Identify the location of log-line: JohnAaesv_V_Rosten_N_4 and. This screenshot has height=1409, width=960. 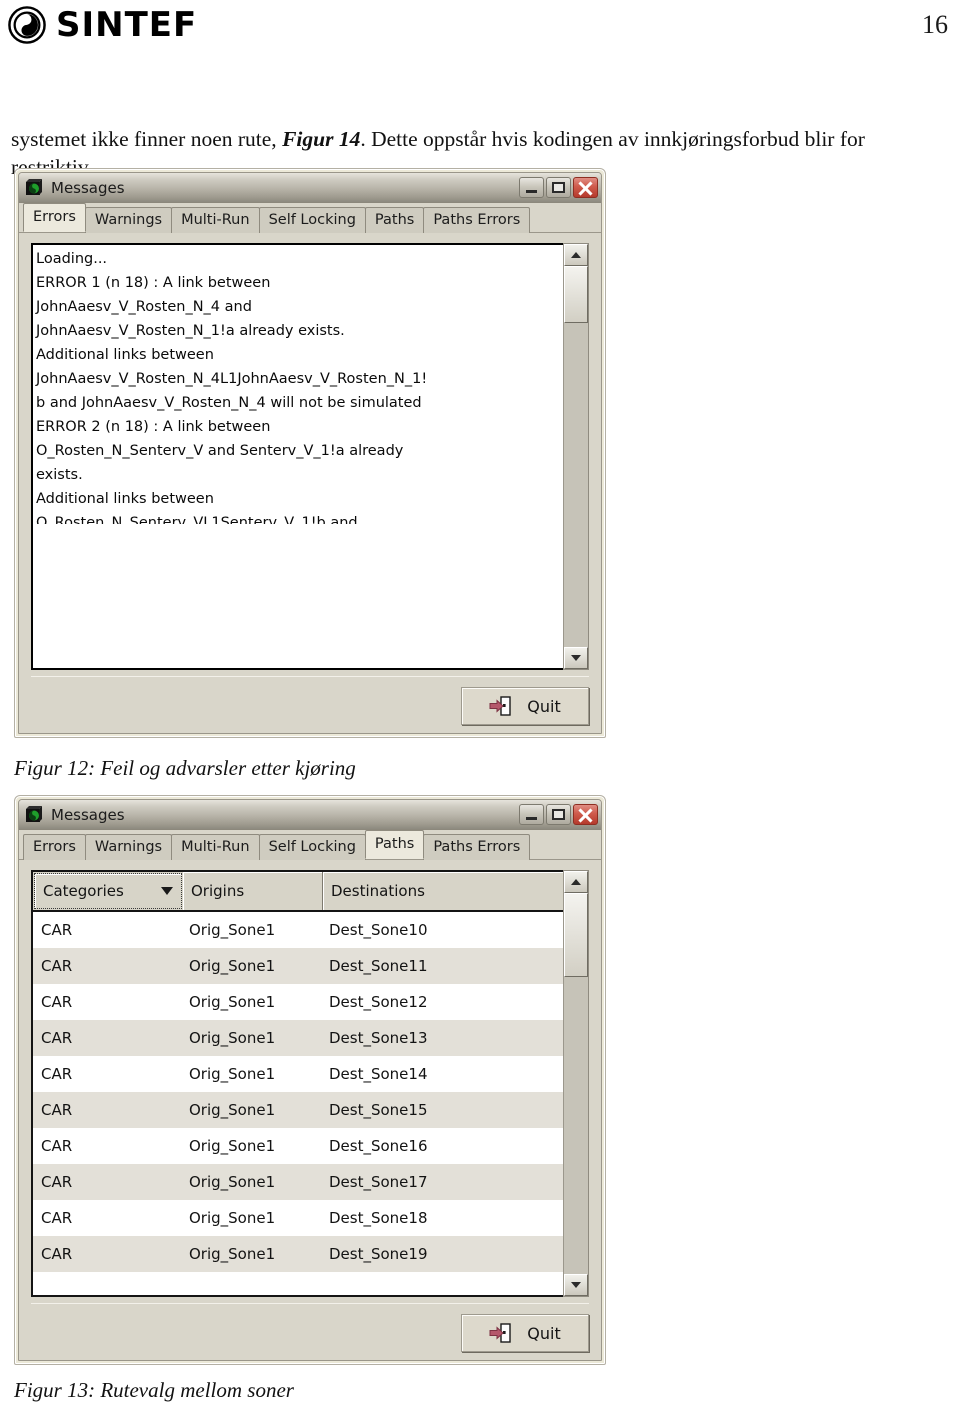
(144, 307).